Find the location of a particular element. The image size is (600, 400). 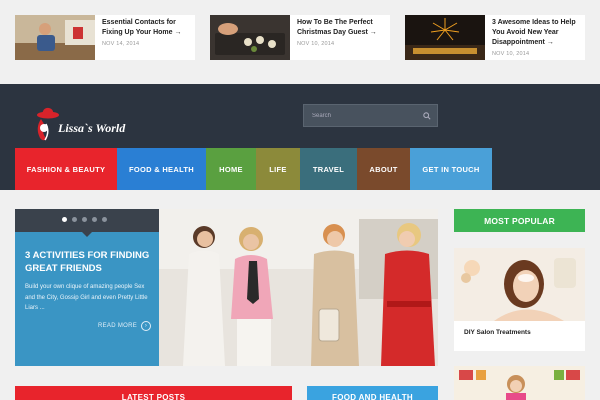

site-logo: Lissa`s World is located at coordinates (88, 124).